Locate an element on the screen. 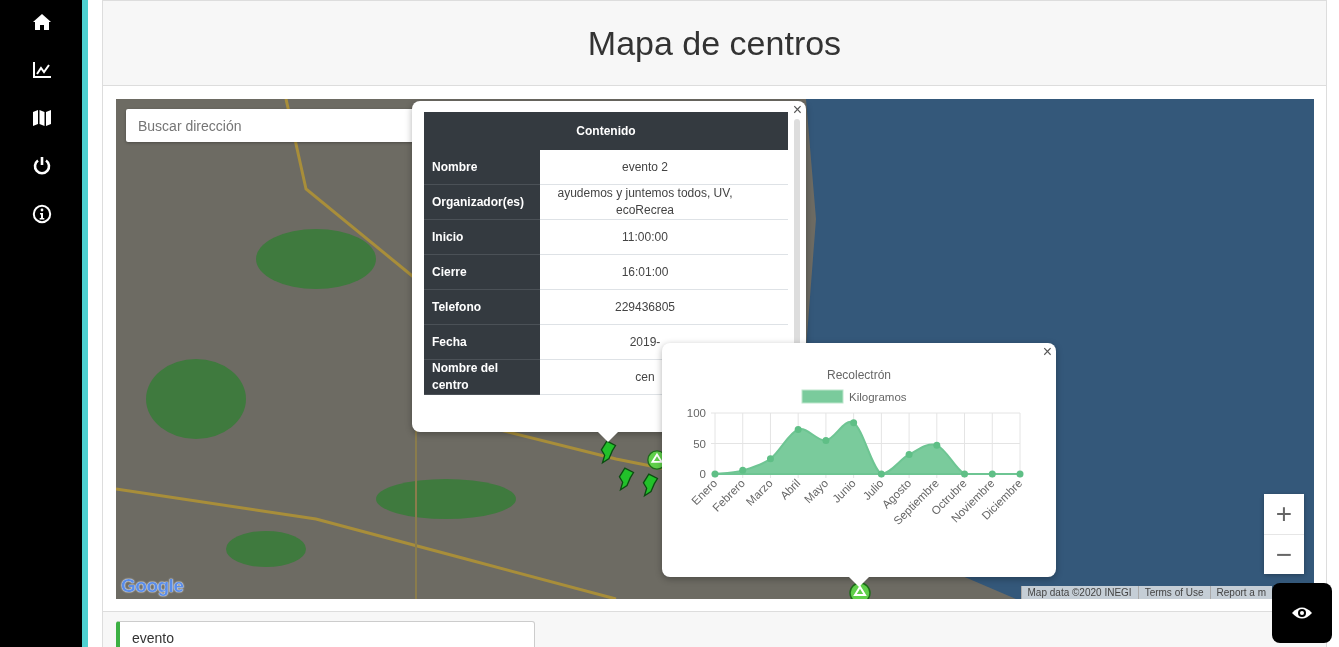 The image size is (1339, 647). google-logo: Google is located at coordinates (152, 586).